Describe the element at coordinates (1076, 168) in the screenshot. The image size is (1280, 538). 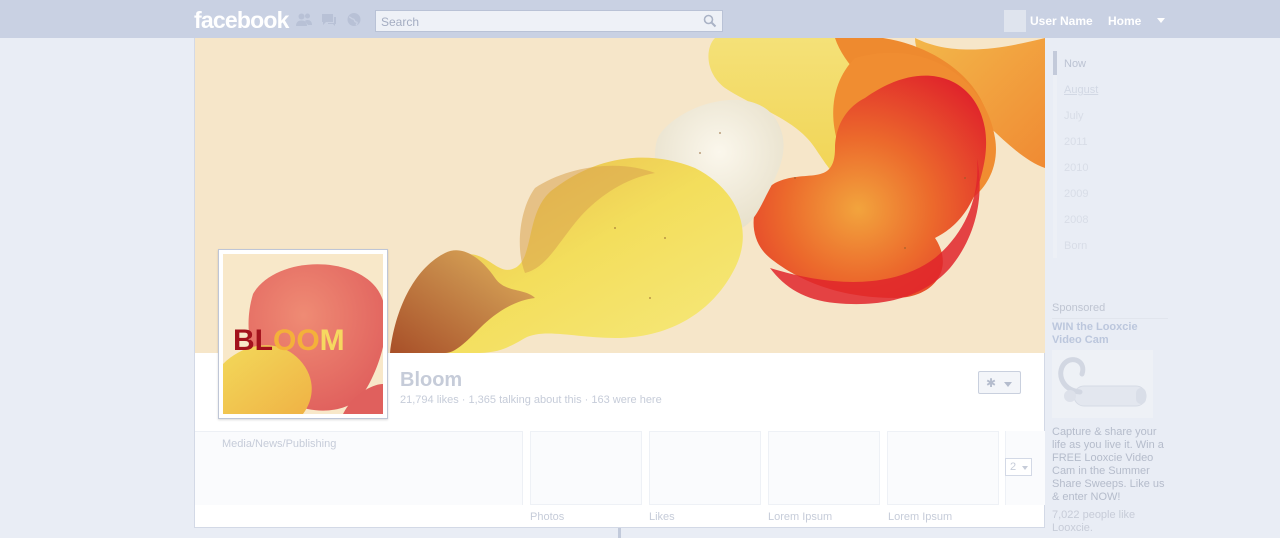
I see `timeline-item-2010: 2010` at that location.